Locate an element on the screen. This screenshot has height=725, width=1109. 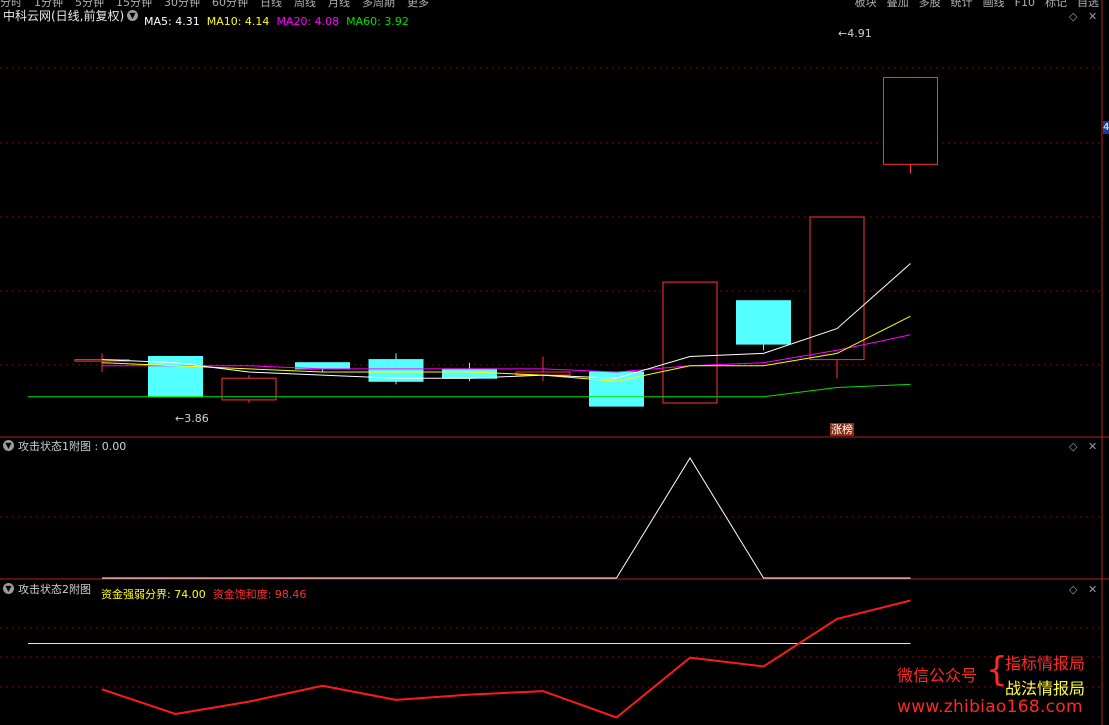
ma-legend: MA5: 4.31 MA10: 4.14 MA20: 4.08 MA60: 3.92 is located at coordinates (280, 19).